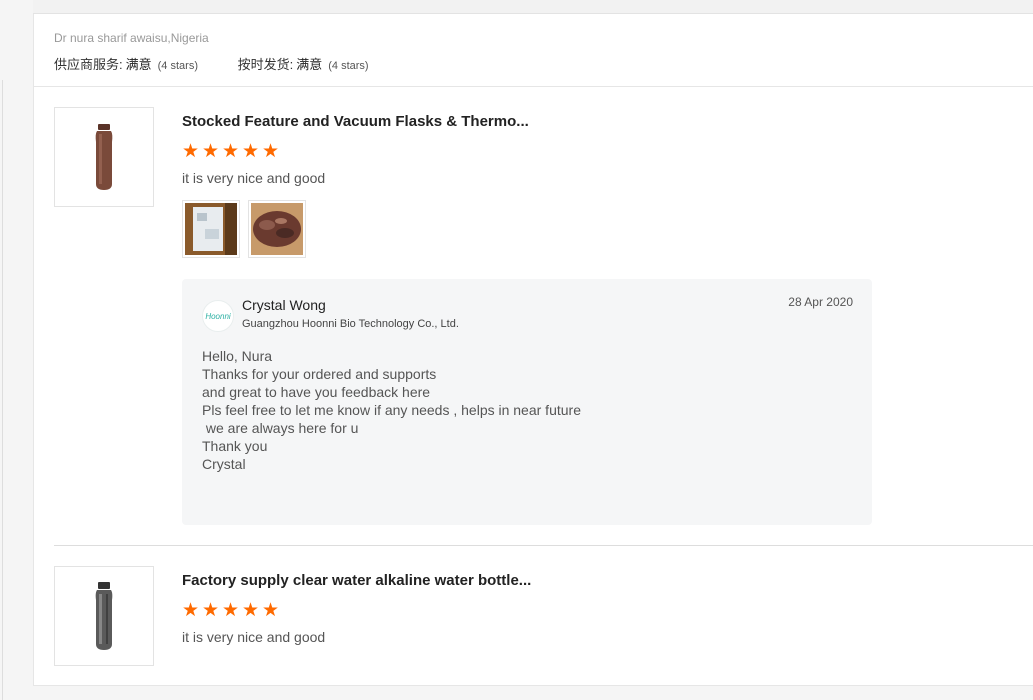 This screenshot has width=1033, height=700. What do you see at coordinates (235, 446) in the screenshot?
I see `reply-line: Thank you` at bounding box center [235, 446].